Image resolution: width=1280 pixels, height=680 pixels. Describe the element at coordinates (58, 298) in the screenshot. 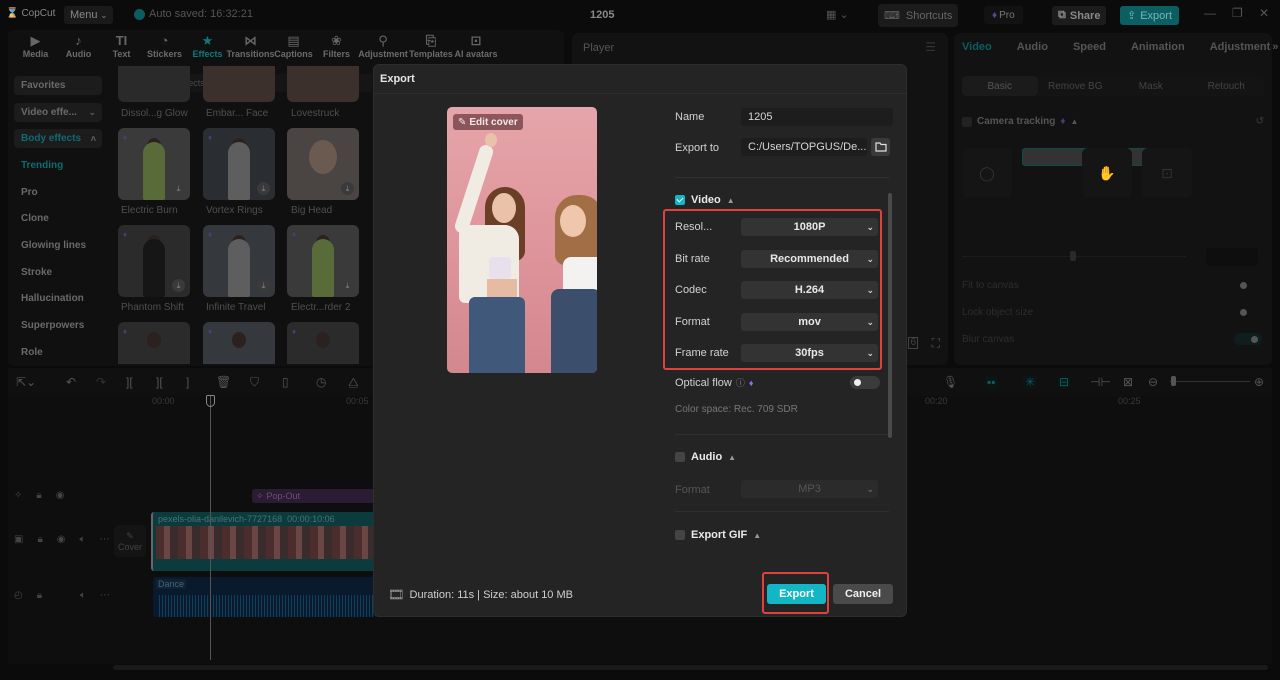

I see `sidebar-item-hallucination: Hallucination` at that location.